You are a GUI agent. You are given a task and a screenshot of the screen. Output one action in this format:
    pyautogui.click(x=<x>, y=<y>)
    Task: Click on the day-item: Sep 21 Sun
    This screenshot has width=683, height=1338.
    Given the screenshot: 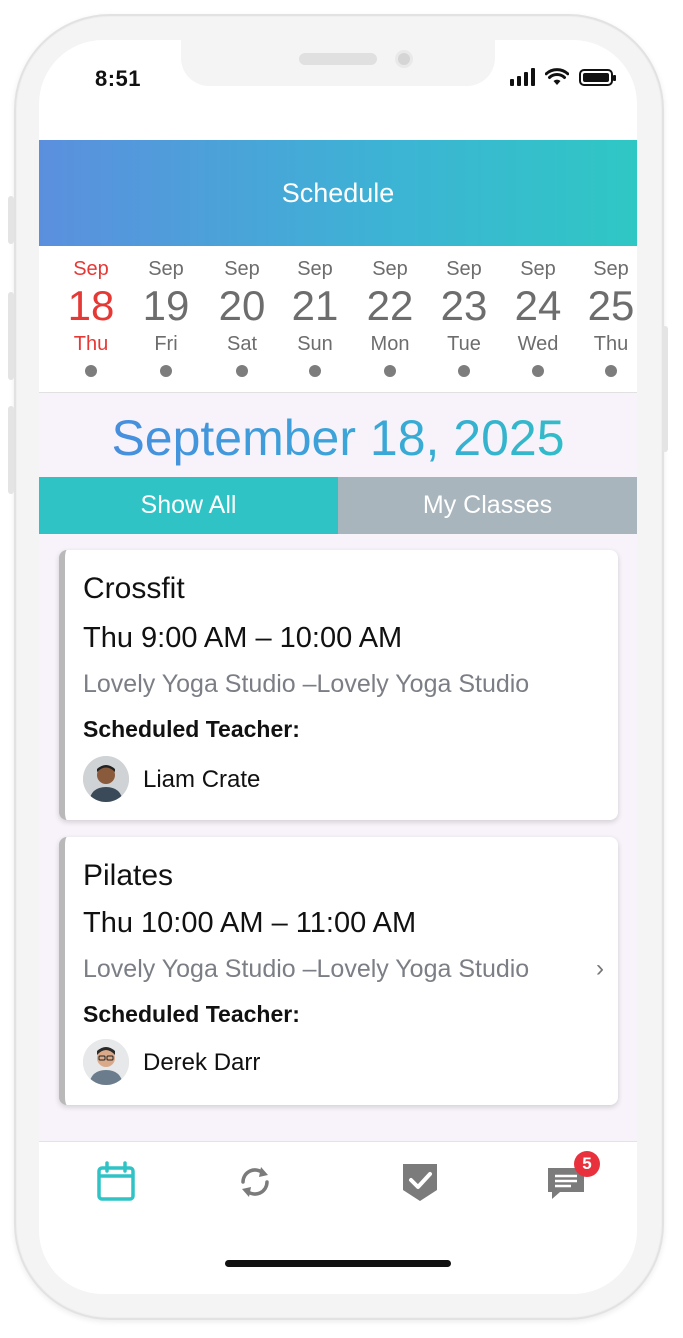 What is the action you would take?
    pyautogui.click(x=315, y=317)
    